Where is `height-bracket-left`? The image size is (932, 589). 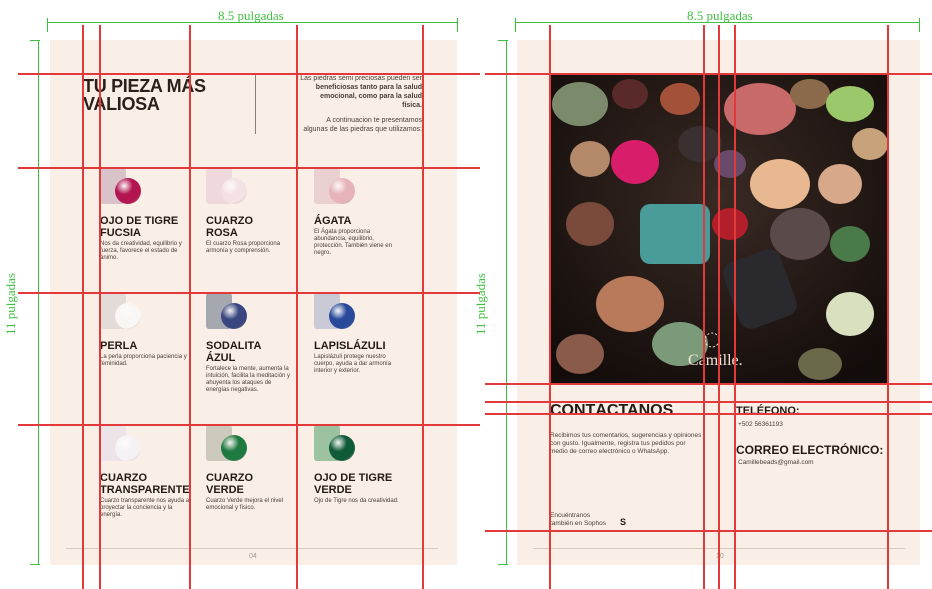 height-bracket-left is located at coordinates (38, 302).